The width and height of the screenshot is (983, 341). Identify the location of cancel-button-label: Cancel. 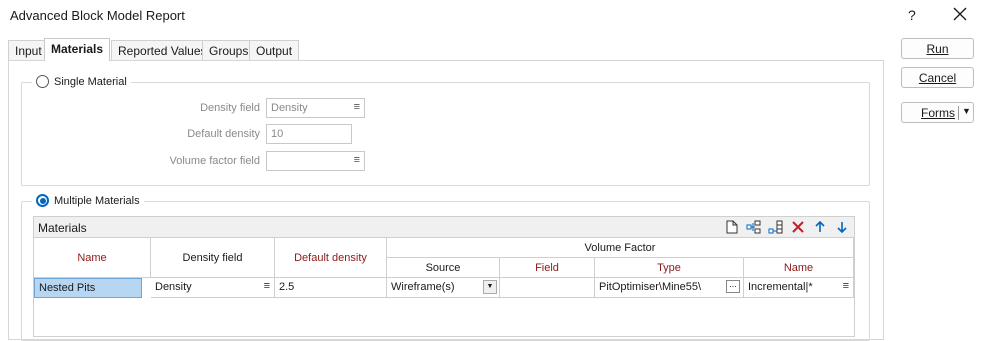
(937, 78).